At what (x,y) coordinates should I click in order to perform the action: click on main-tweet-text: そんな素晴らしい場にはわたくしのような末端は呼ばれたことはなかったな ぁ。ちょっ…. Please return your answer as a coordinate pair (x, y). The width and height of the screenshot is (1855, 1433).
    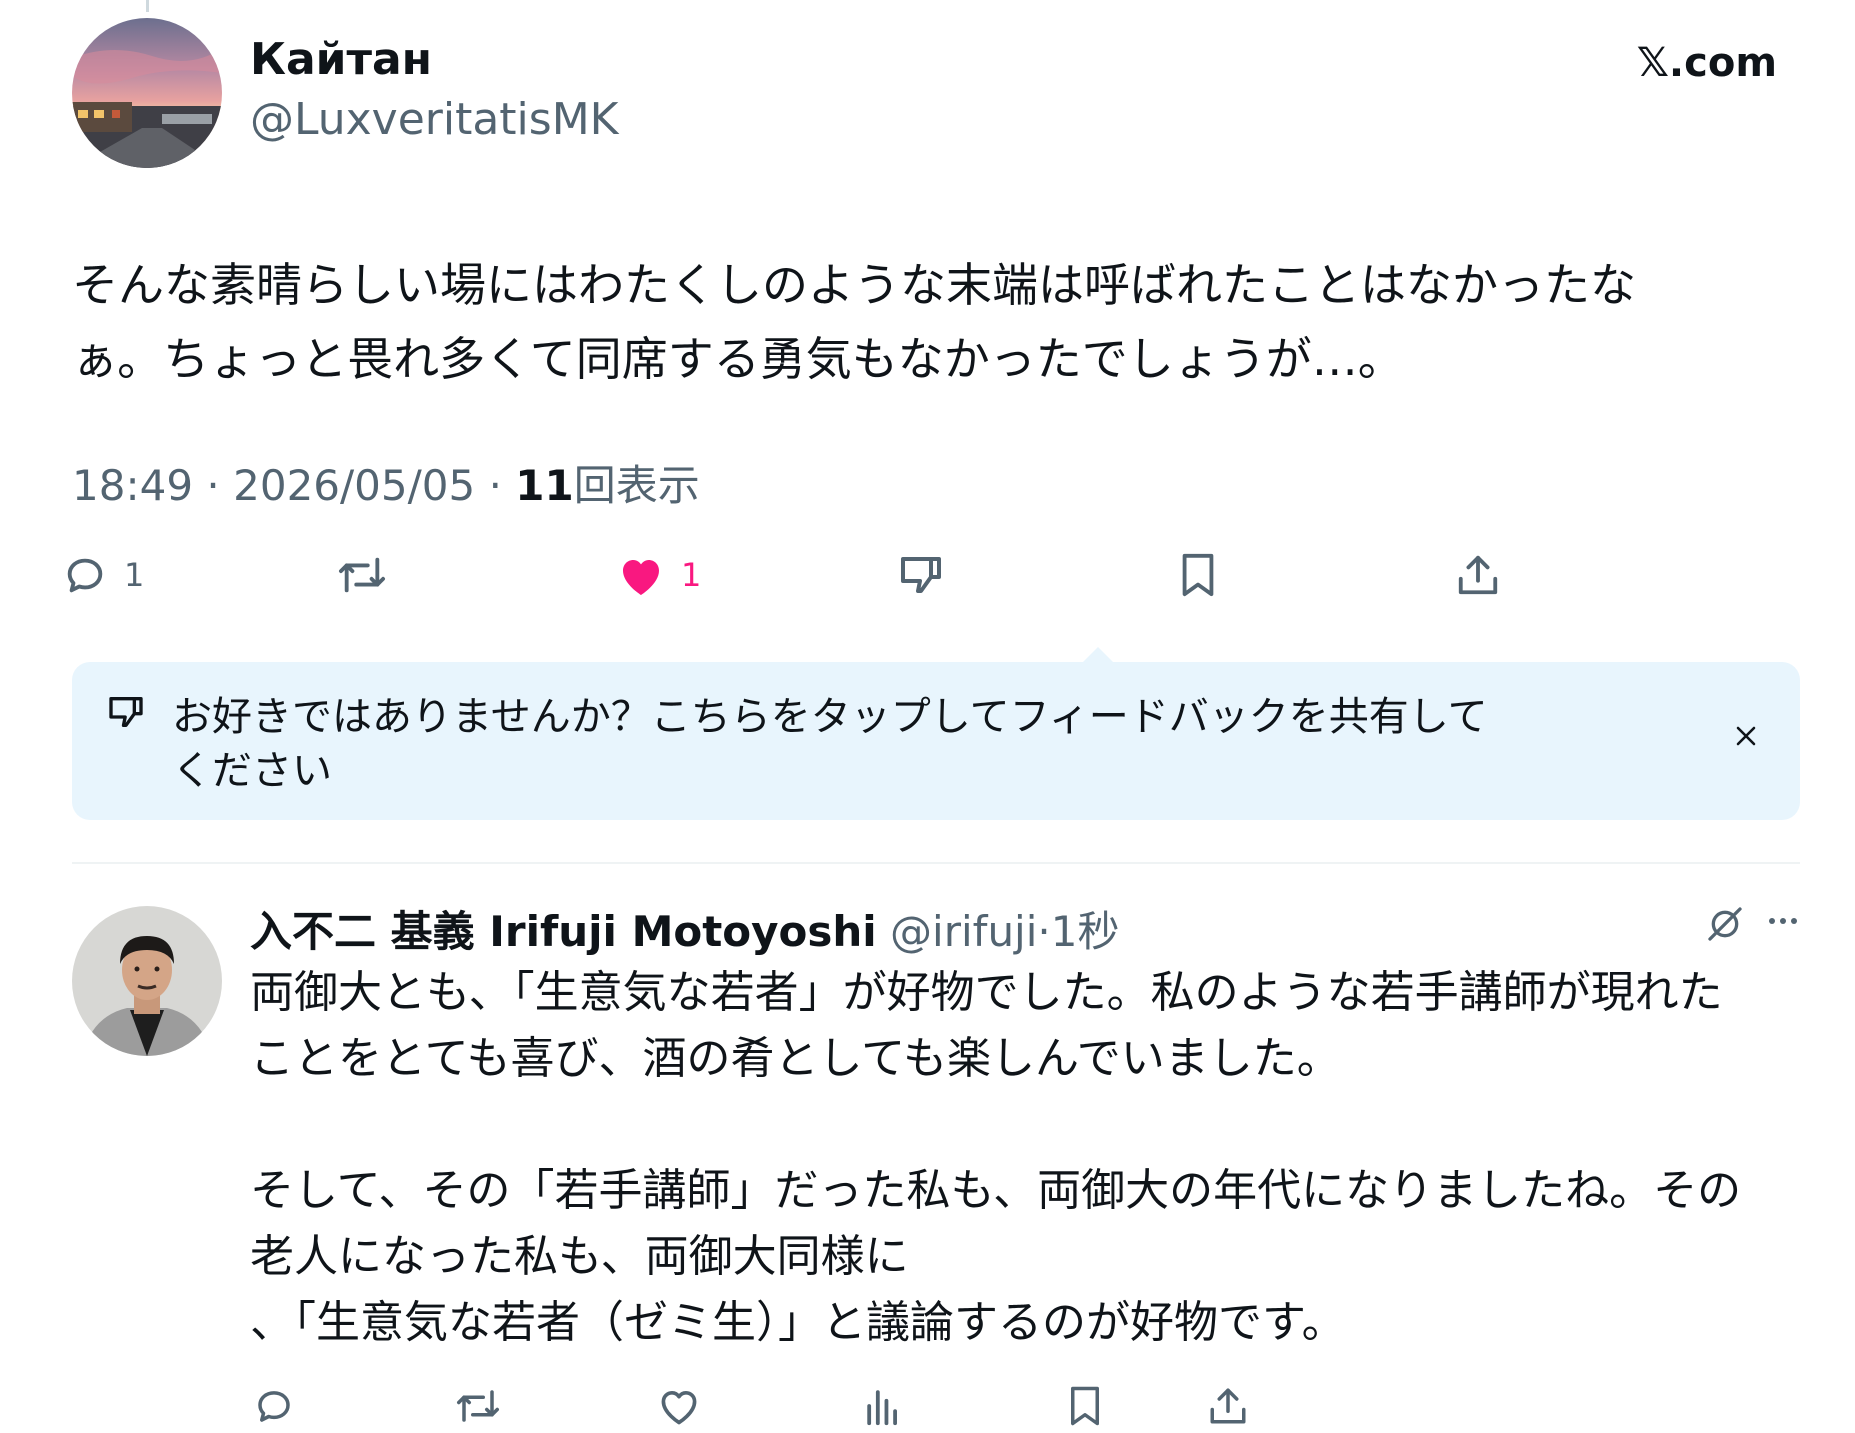
    Looking at the image, I should click on (922, 322).